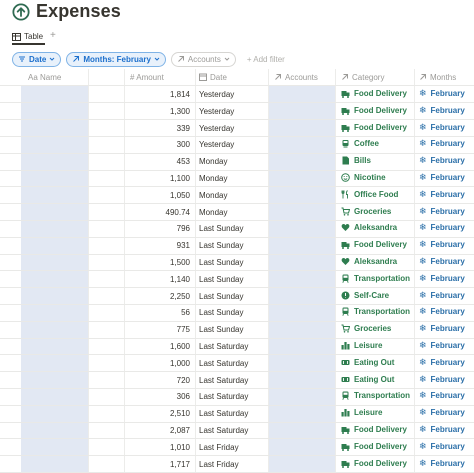 This screenshot has height=473, width=474. I want to click on table-row: 300 Yesterday Coffee ❄ February, so click(237, 144).